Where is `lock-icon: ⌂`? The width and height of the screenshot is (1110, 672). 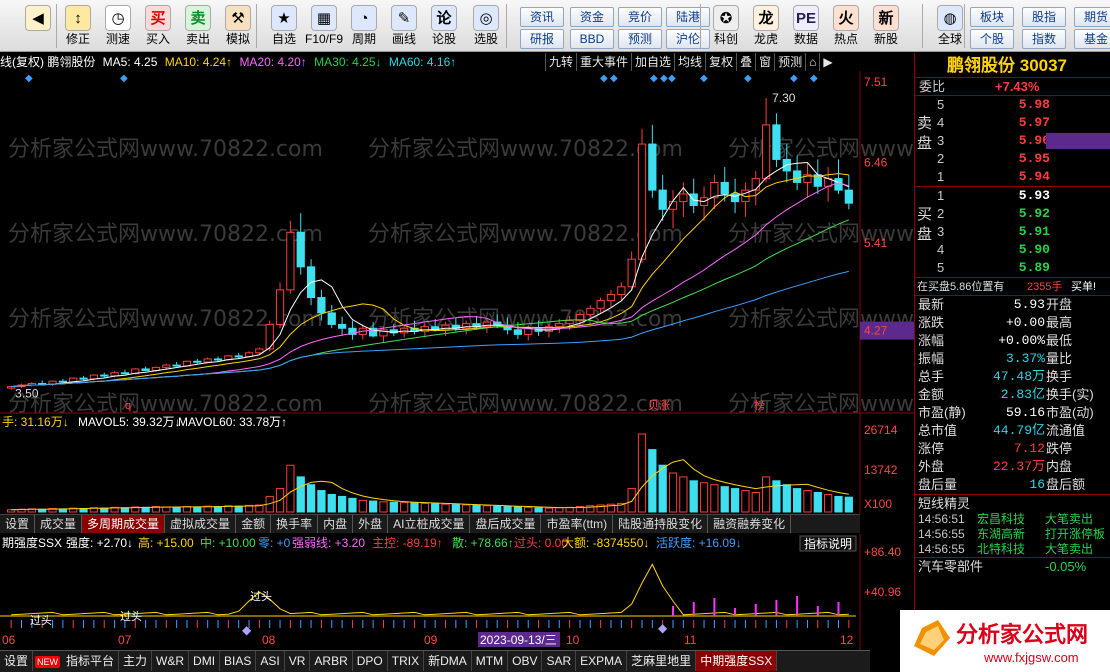
lock-icon: ⌂ is located at coordinates (812, 62).